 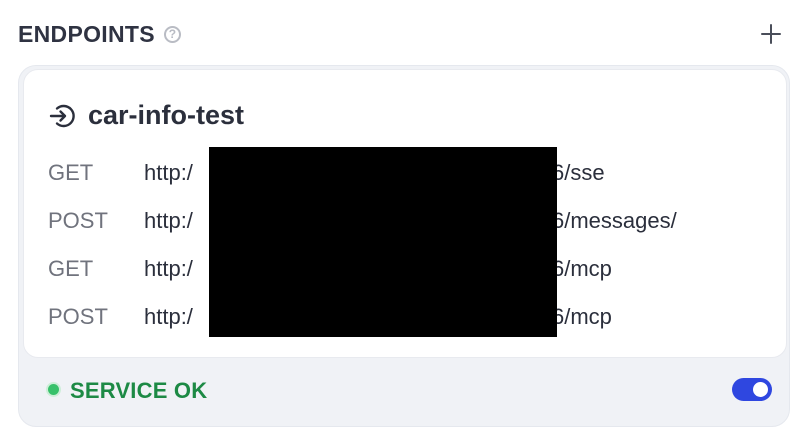 I want to click on add-endpoint-button, so click(x=771, y=34).